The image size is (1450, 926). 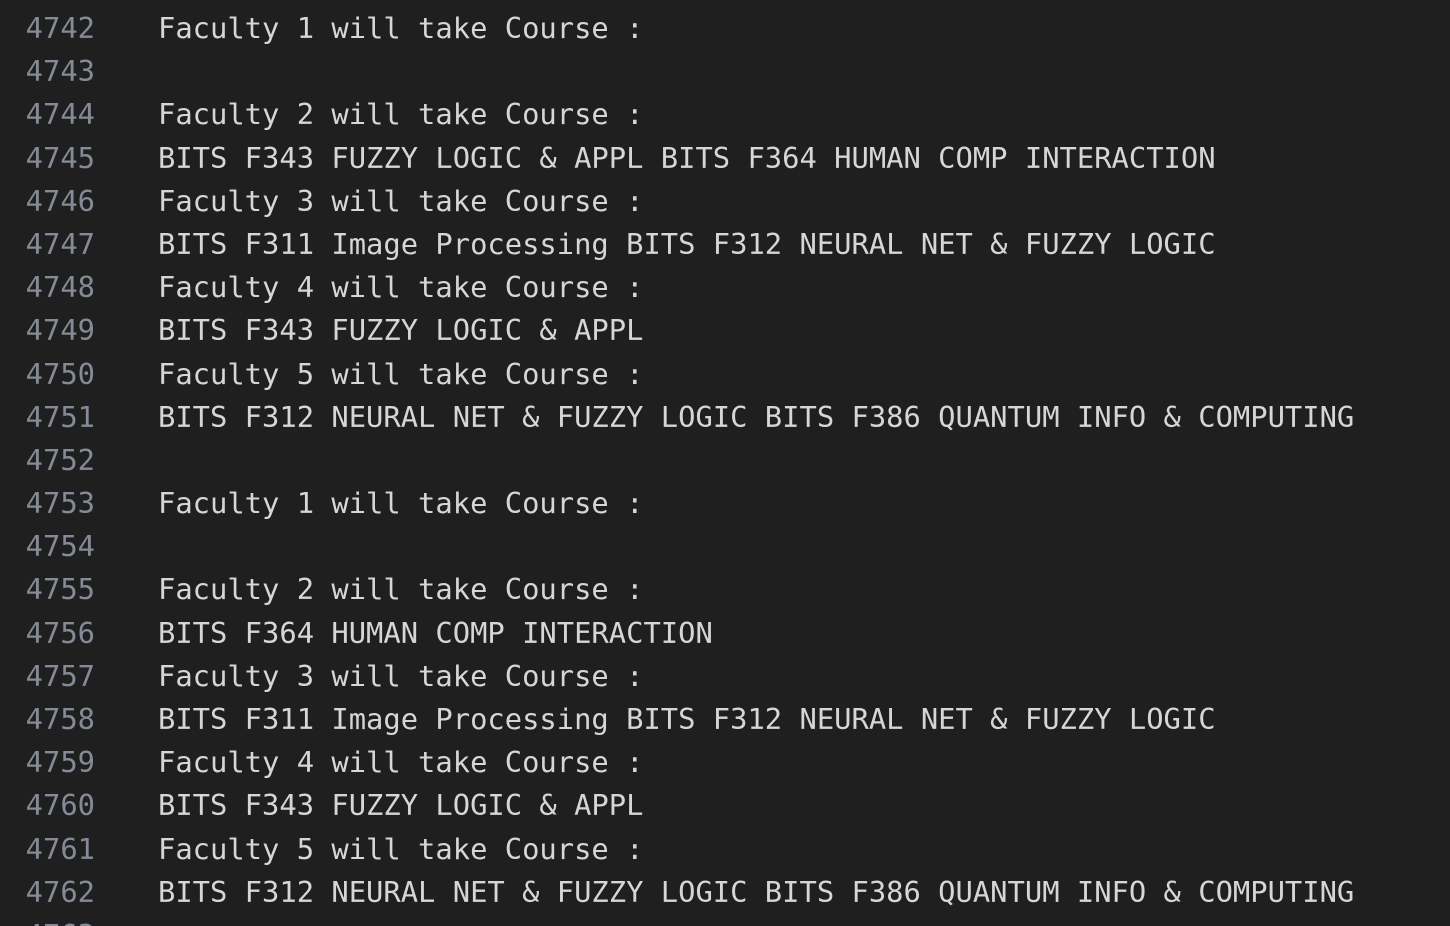 I want to click on editor-line: 4748 Faculty 4 will take Course :, so click(x=725, y=287).